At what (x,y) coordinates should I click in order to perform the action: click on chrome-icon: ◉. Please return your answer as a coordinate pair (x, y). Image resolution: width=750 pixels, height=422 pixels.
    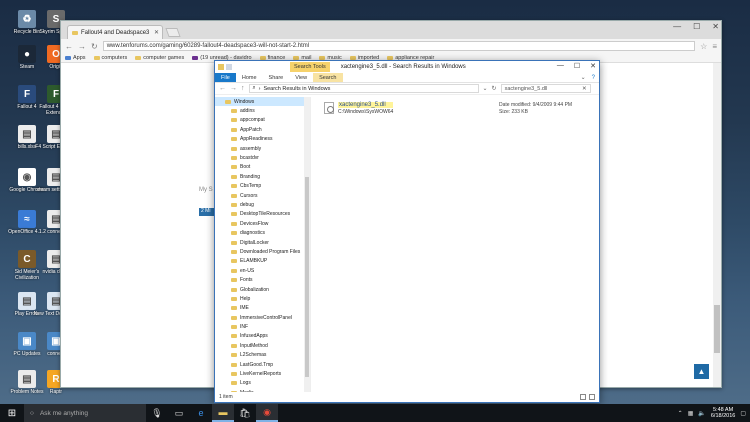
    Looking at the image, I should click on (267, 413).